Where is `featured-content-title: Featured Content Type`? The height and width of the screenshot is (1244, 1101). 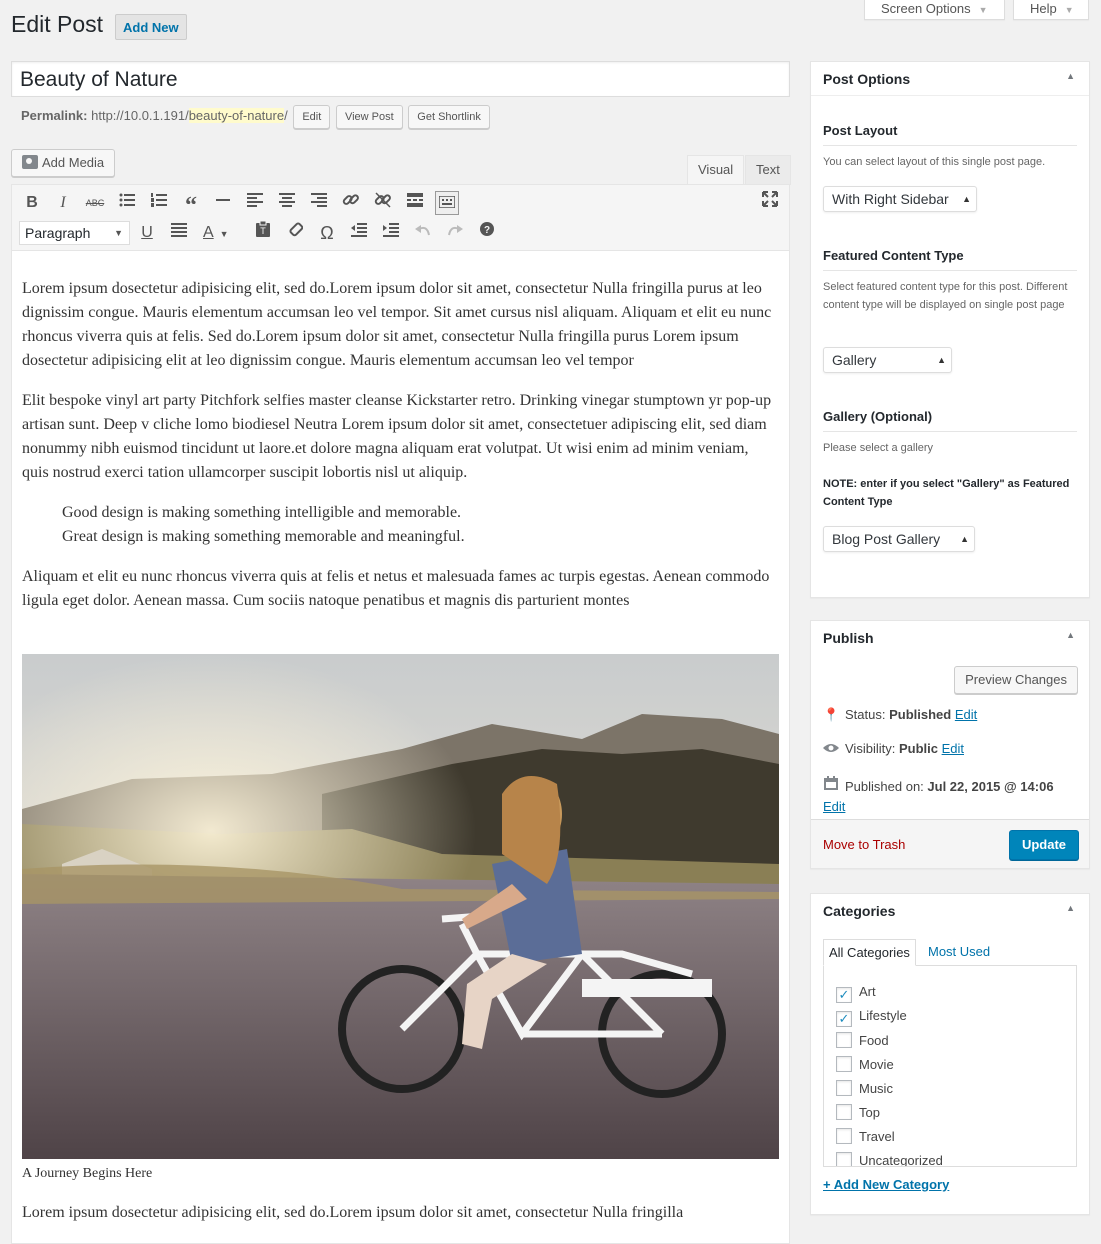 featured-content-title: Featured Content Type is located at coordinates (893, 255).